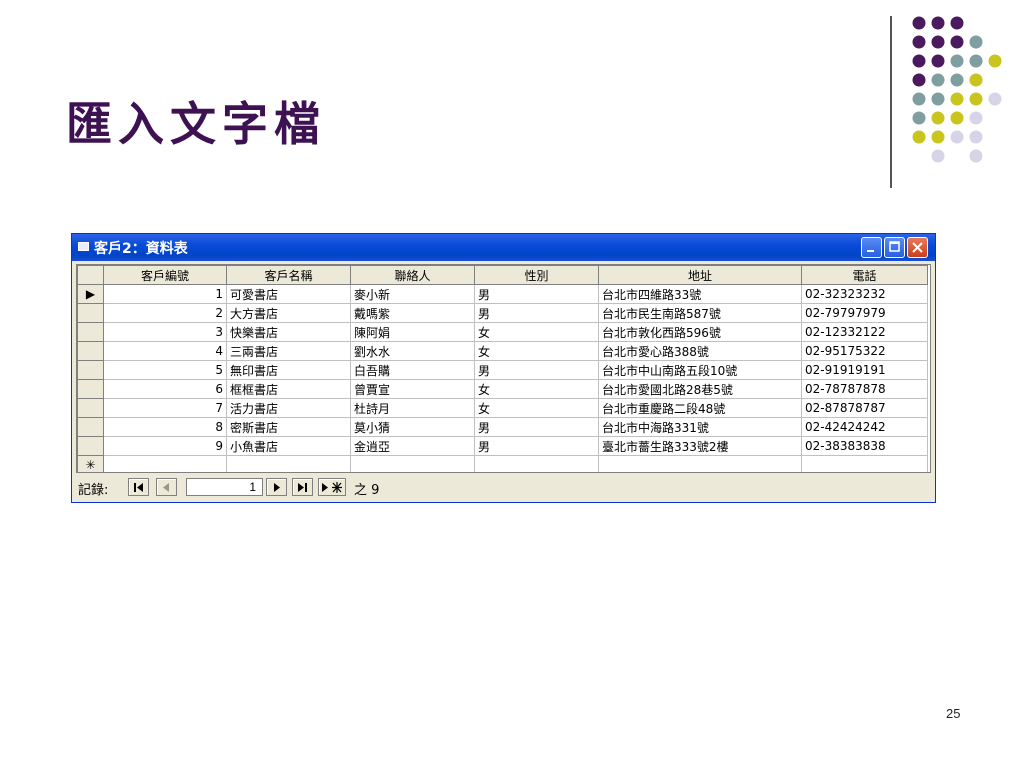 This screenshot has width=1024, height=768. I want to click on table-cell: 劉水水, so click(412, 351).